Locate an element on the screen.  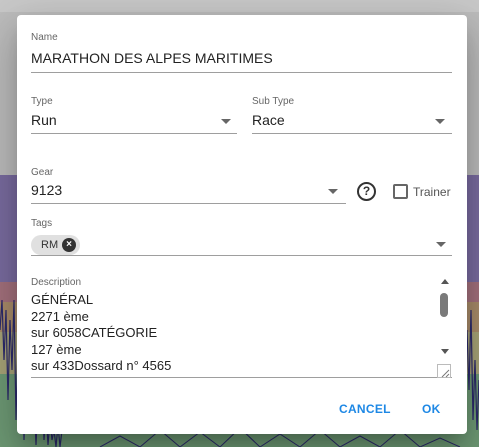
sub-type-select: Sub Type Race is located at coordinates (352, 115).